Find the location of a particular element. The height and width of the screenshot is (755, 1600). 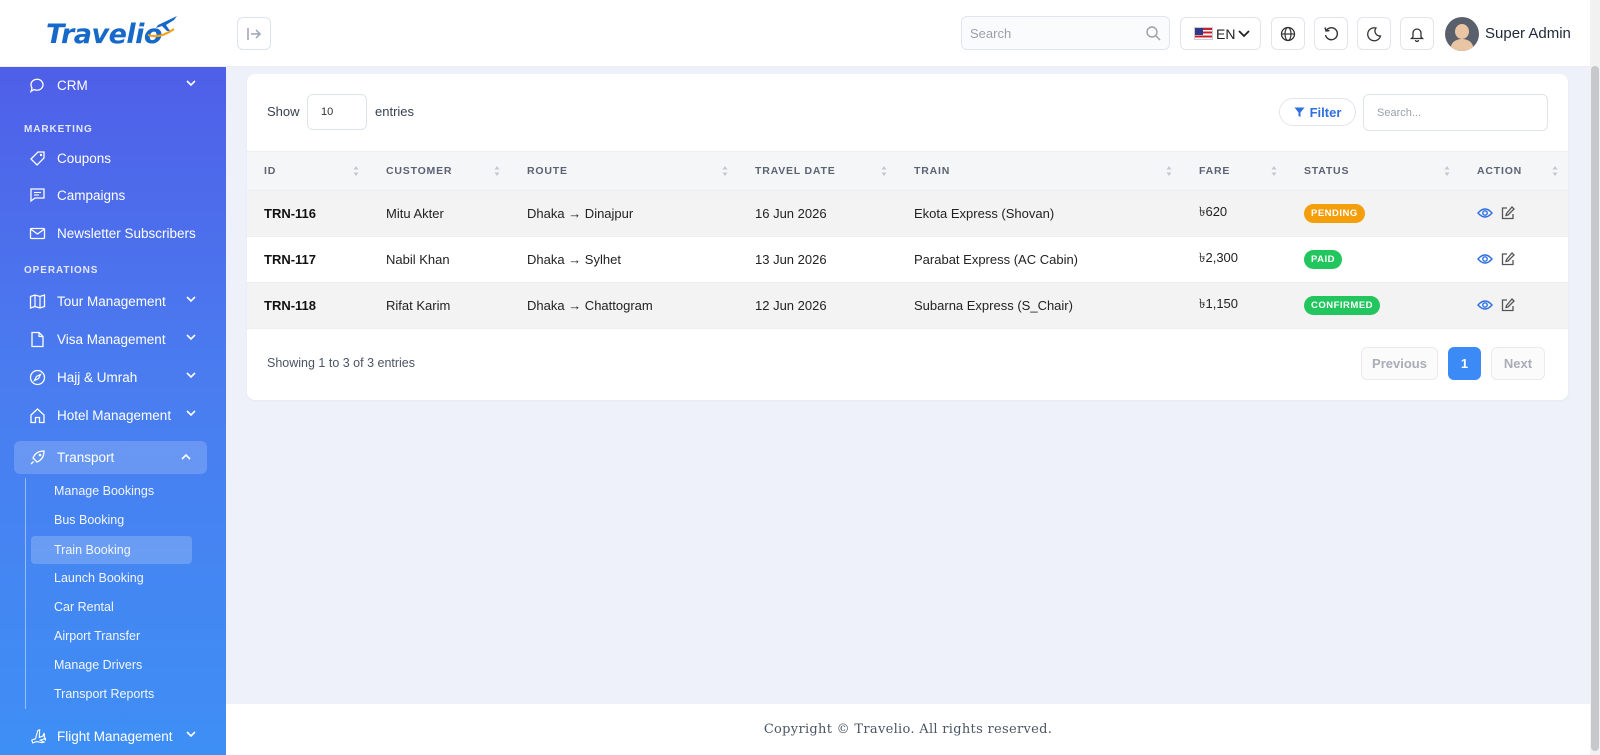

avatar is located at coordinates (1462, 33).